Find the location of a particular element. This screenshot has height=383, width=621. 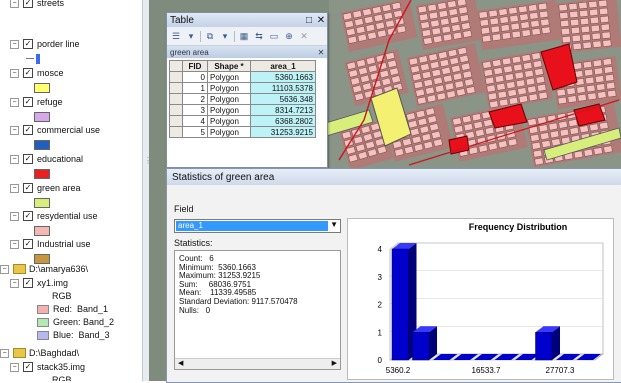

toc-layer-row: − ✓ streets is located at coordinates (37, 4).